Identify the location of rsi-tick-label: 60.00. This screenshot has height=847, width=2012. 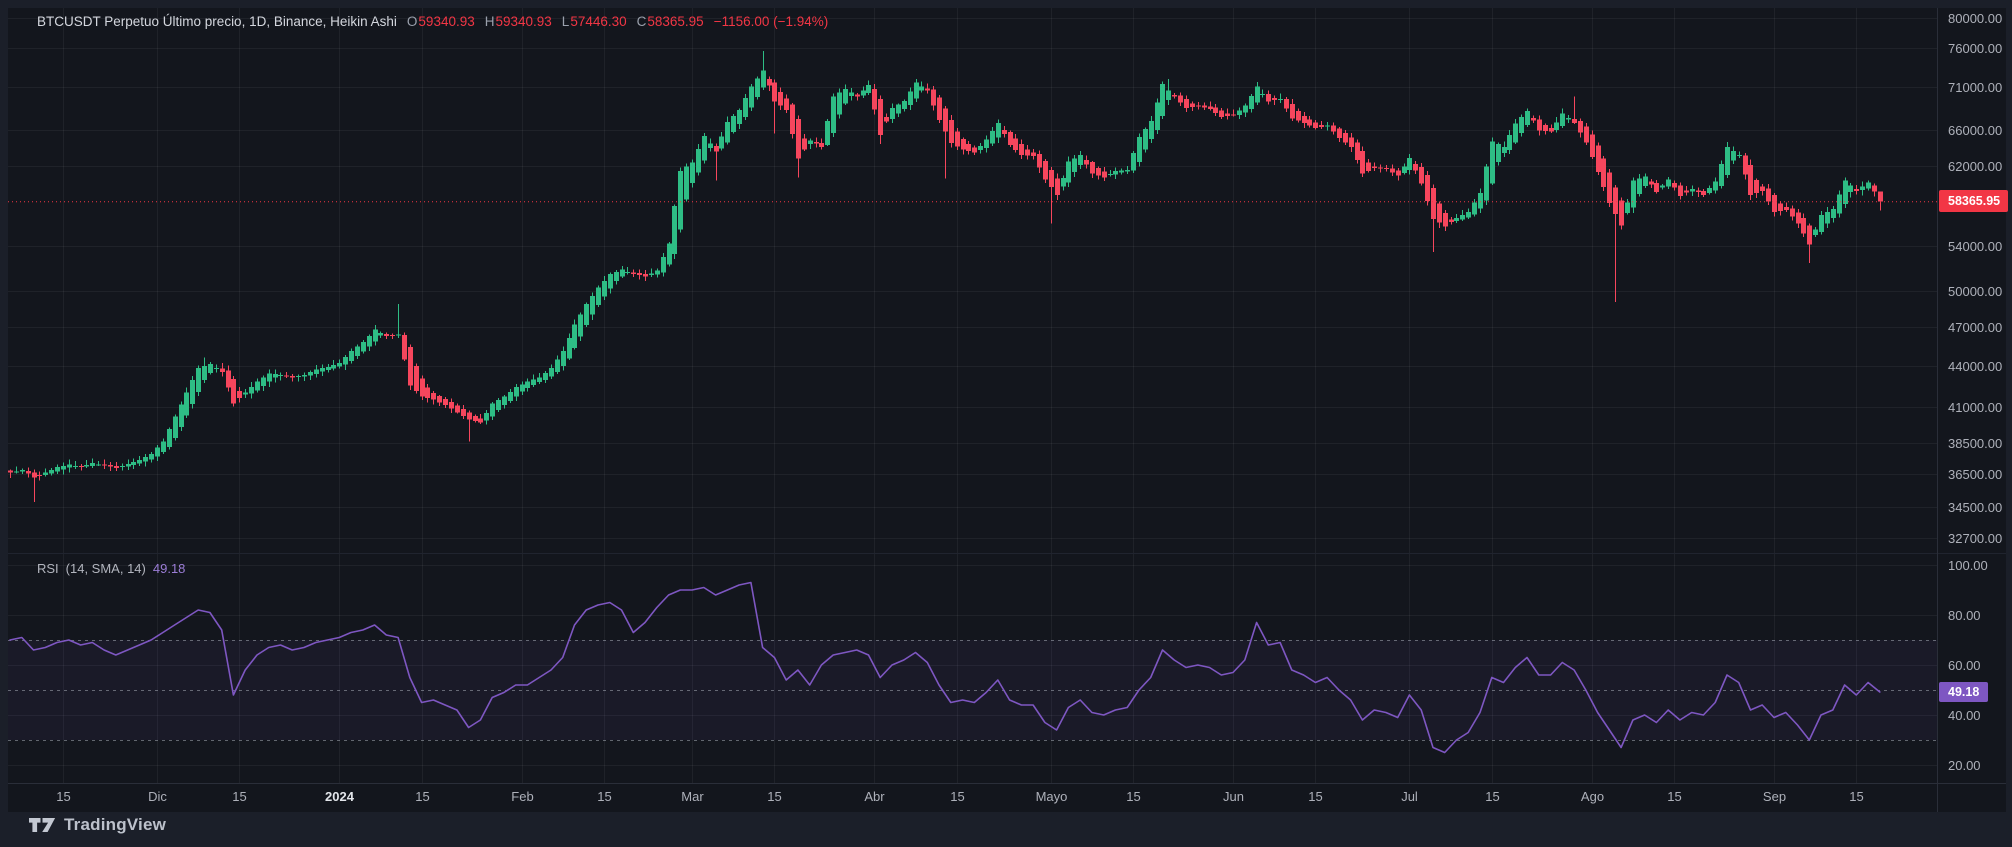
(1964, 665).